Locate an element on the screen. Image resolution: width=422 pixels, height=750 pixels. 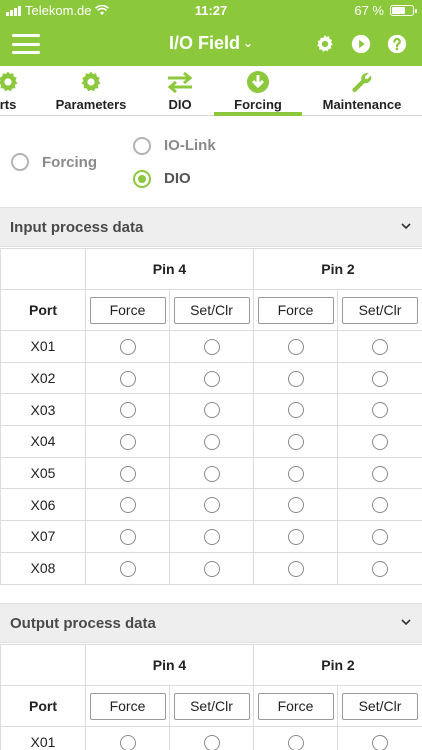
output-section-title: Output process data is located at coordinates (83, 623).